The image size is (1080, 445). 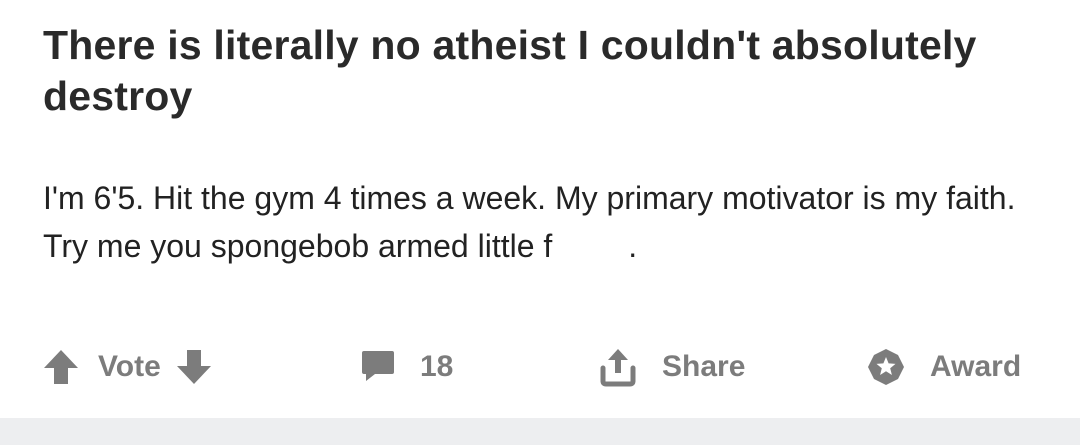 I want to click on arrow-up-icon, so click(x=61, y=367).